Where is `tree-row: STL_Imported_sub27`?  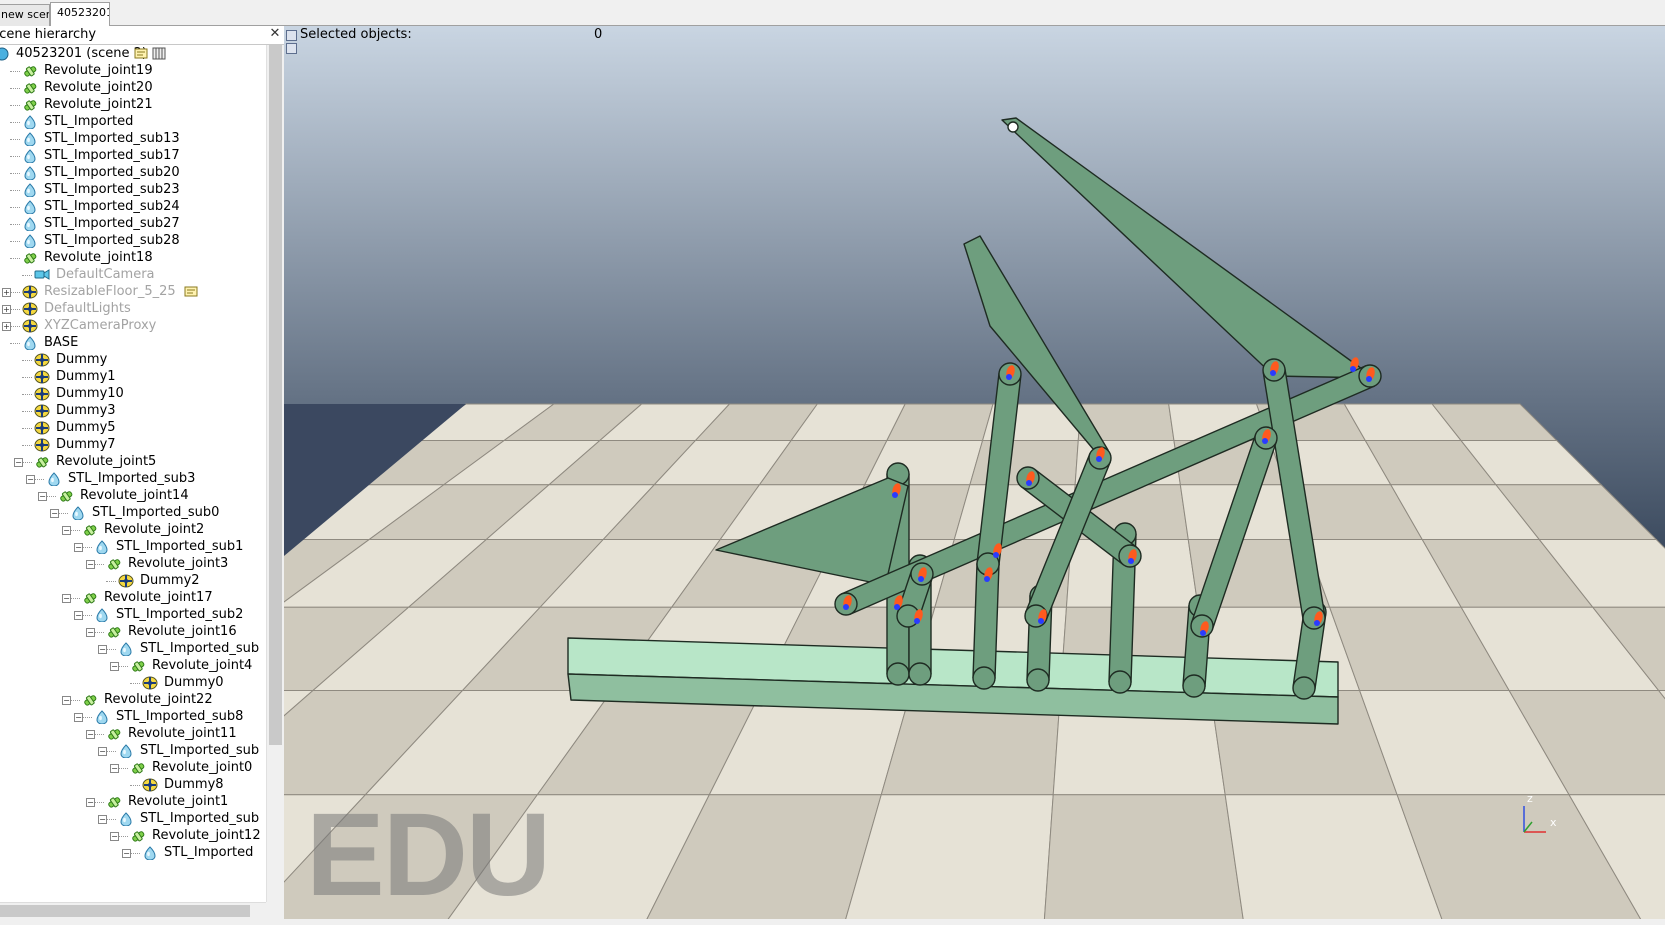
tree-row: STL_Imported_sub27 is located at coordinates (133, 224).